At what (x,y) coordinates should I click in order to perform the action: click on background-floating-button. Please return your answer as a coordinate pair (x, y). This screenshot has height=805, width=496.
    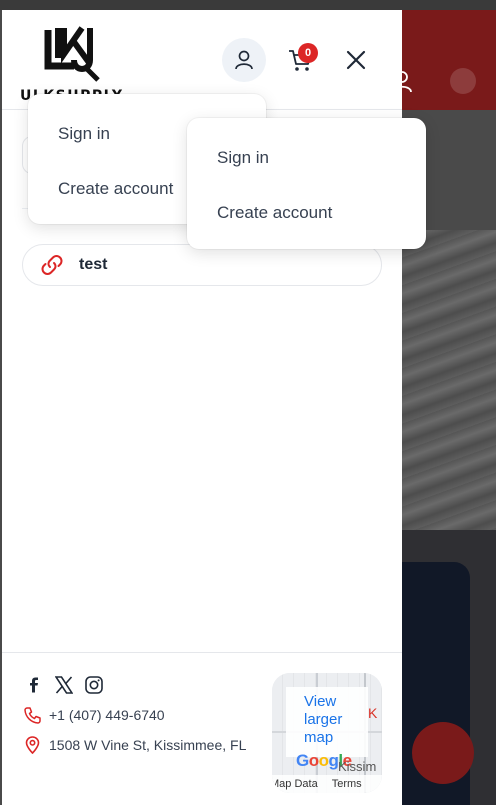
    Looking at the image, I should click on (443, 753).